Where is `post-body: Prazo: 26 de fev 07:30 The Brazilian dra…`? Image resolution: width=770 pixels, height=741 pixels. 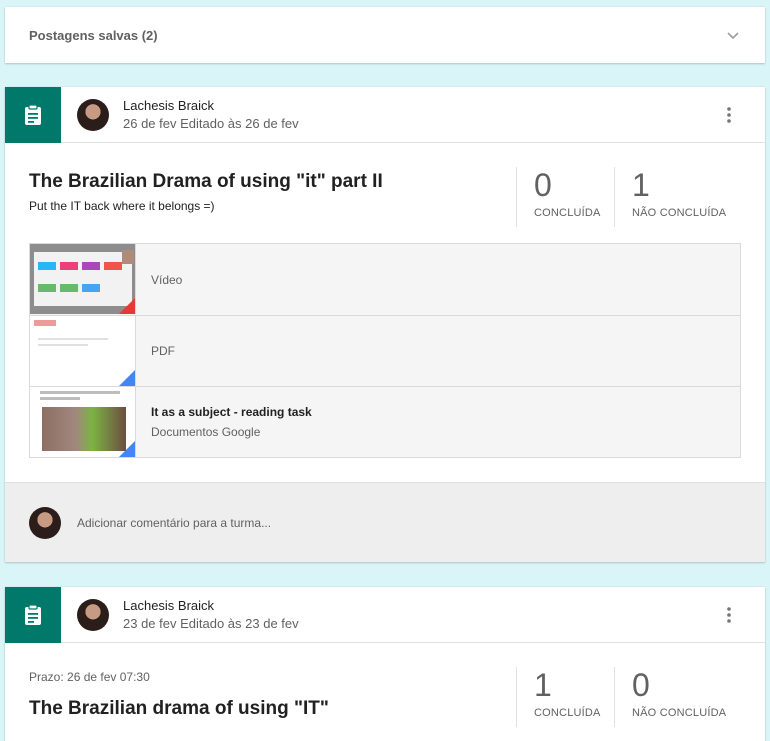 post-body: Prazo: 26 de fev 07:30 The Brazilian dra… is located at coordinates (385, 692).